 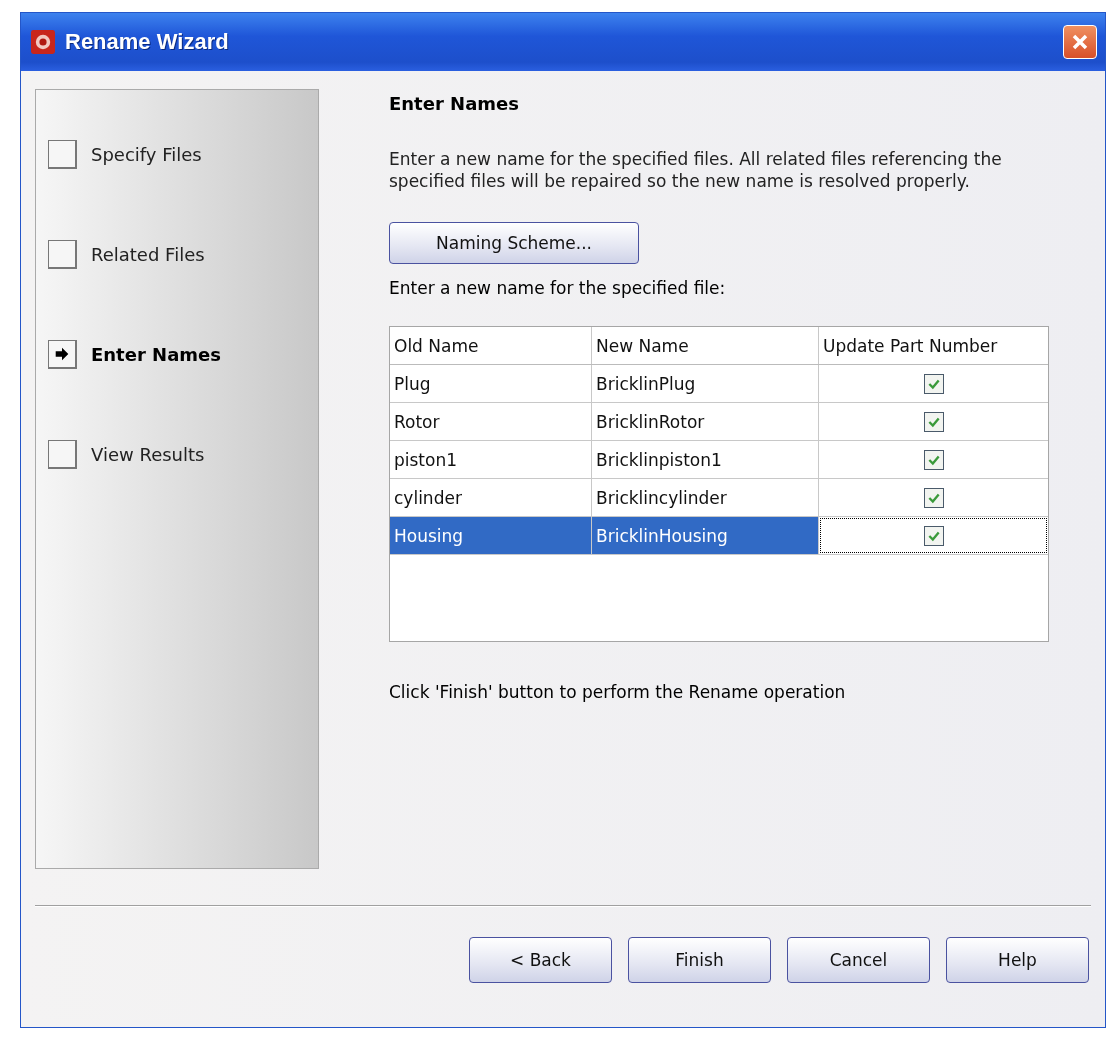 What do you see at coordinates (858, 960) in the screenshot?
I see `dialog-button: Cancel` at bounding box center [858, 960].